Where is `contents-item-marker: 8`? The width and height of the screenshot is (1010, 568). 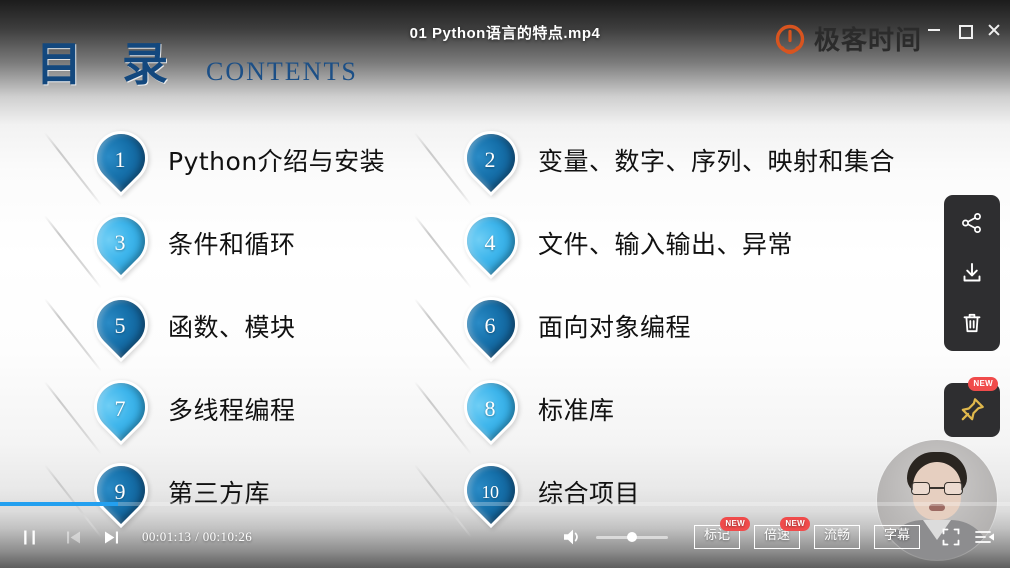
contents-item-marker: 8 is located at coordinates (471, 411).